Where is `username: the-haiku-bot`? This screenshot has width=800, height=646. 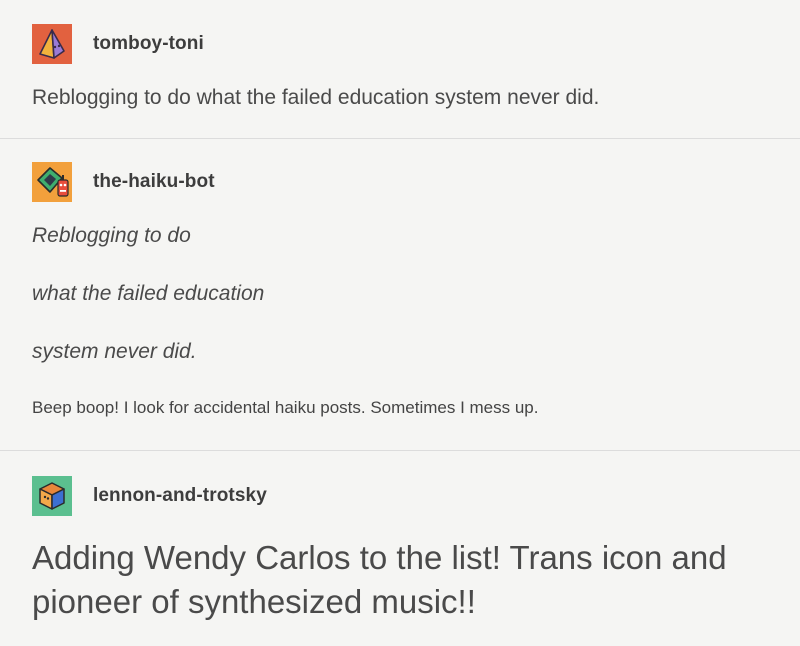 username: the-haiku-bot is located at coordinates (154, 182).